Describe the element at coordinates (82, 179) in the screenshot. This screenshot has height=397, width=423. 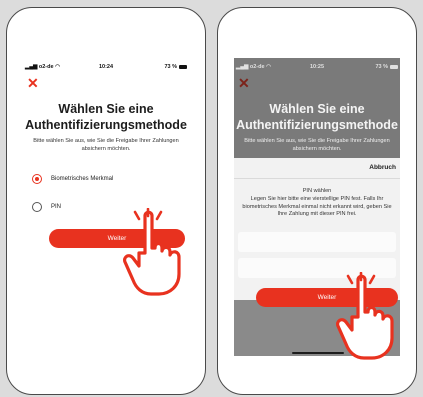
I see `option-label: Biometrisches Merkmal` at that location.